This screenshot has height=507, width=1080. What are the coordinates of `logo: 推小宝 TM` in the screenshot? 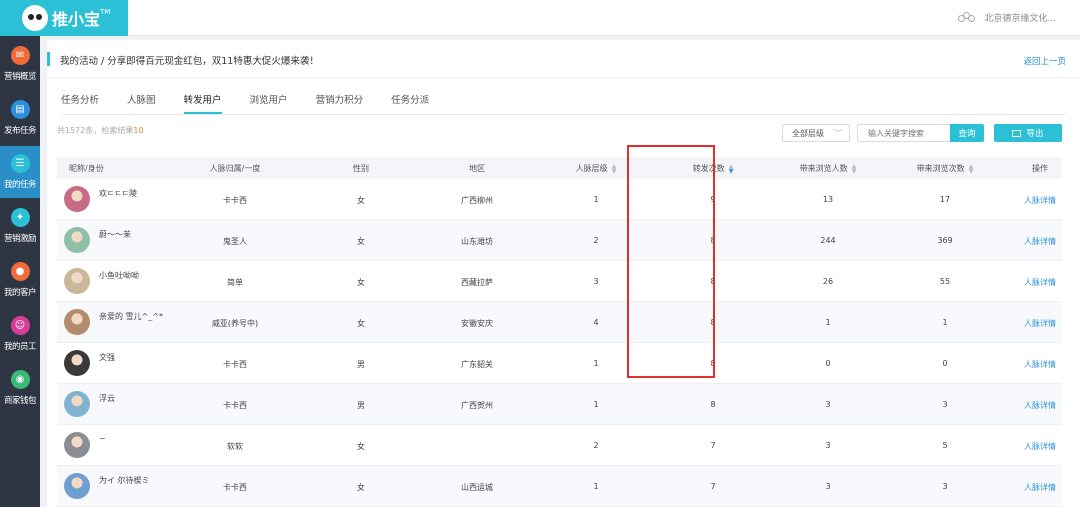 It's located at (64, 18).